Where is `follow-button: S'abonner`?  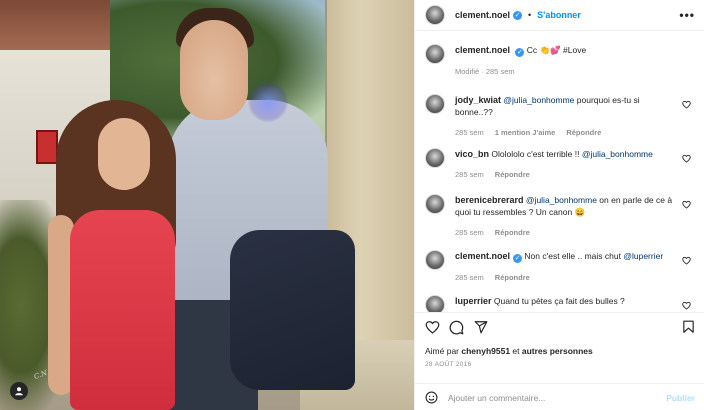
follow-button: S'abonner is located at coordinates (559, 15).